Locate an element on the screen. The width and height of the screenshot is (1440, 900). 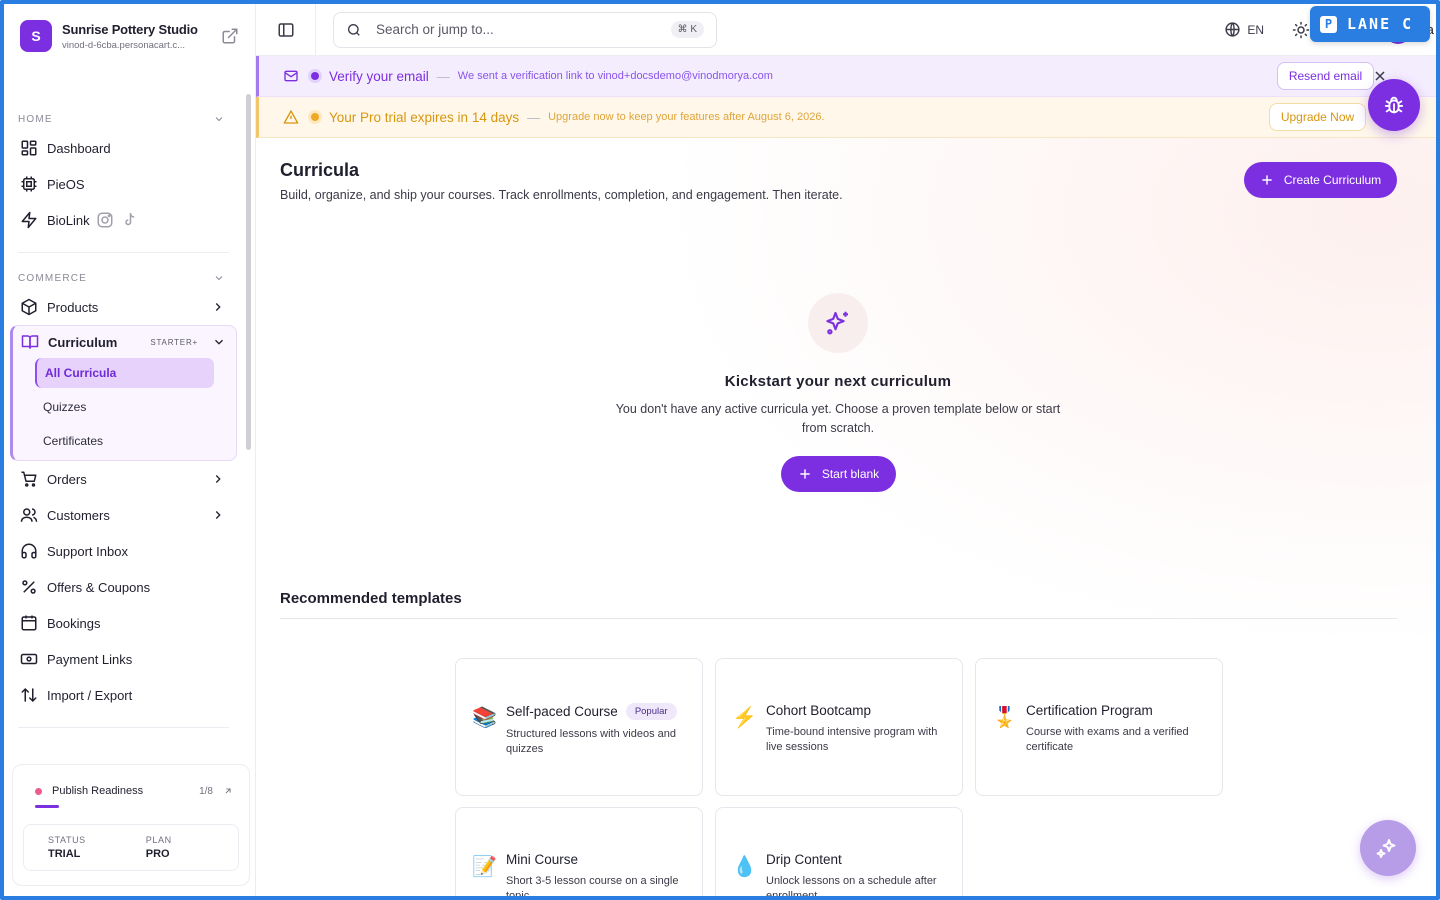
medal-icon: 🎖️ is located at coordinates (1004, 718).